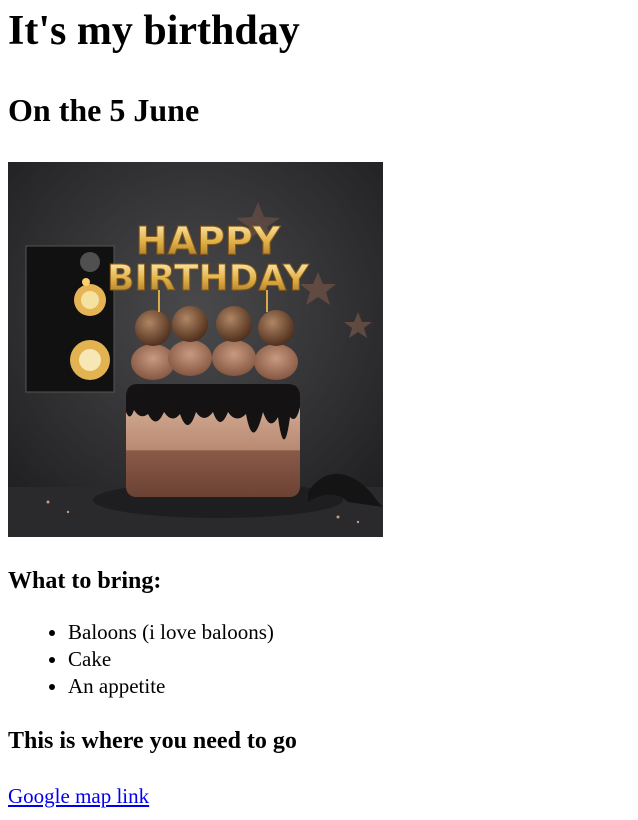 This screenshot has height=820, width=638. What do you see at coordinates (349, 632) in the screenshot?
I see `list-item: Baloons (i love baloons)` at bounding box center [349, 632].